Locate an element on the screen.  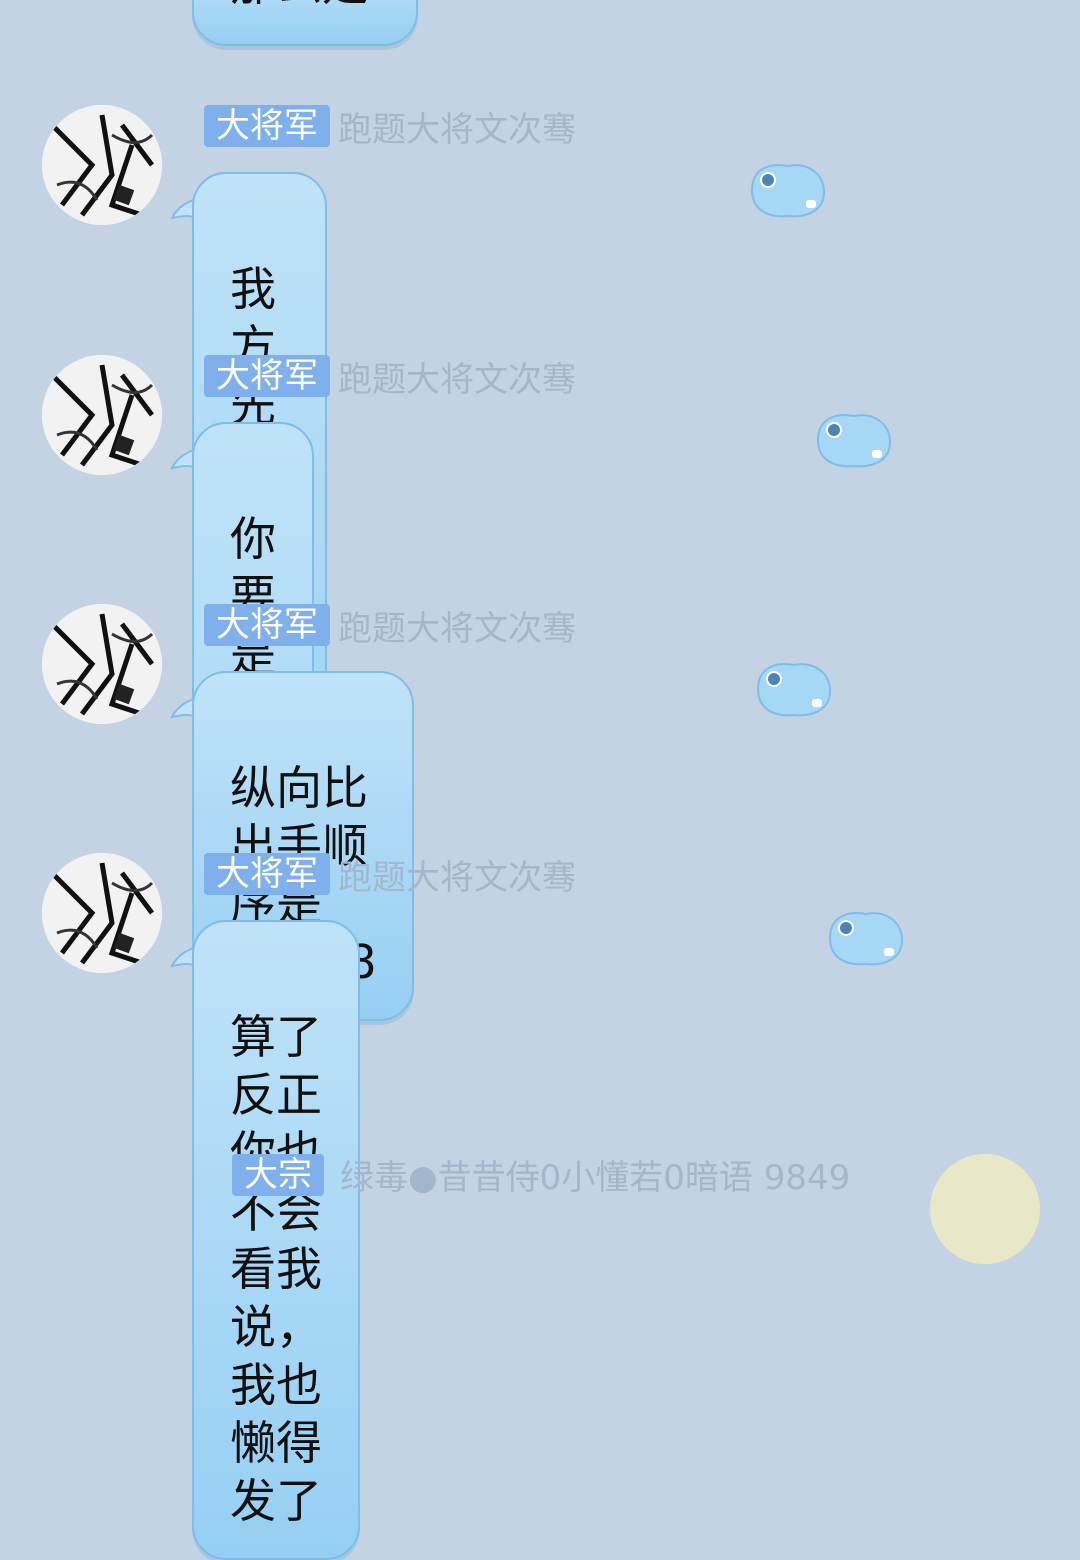
message-text: 算了反正你也不会看我说， 我也懒得发了 is located at coordinates (276, 1269).